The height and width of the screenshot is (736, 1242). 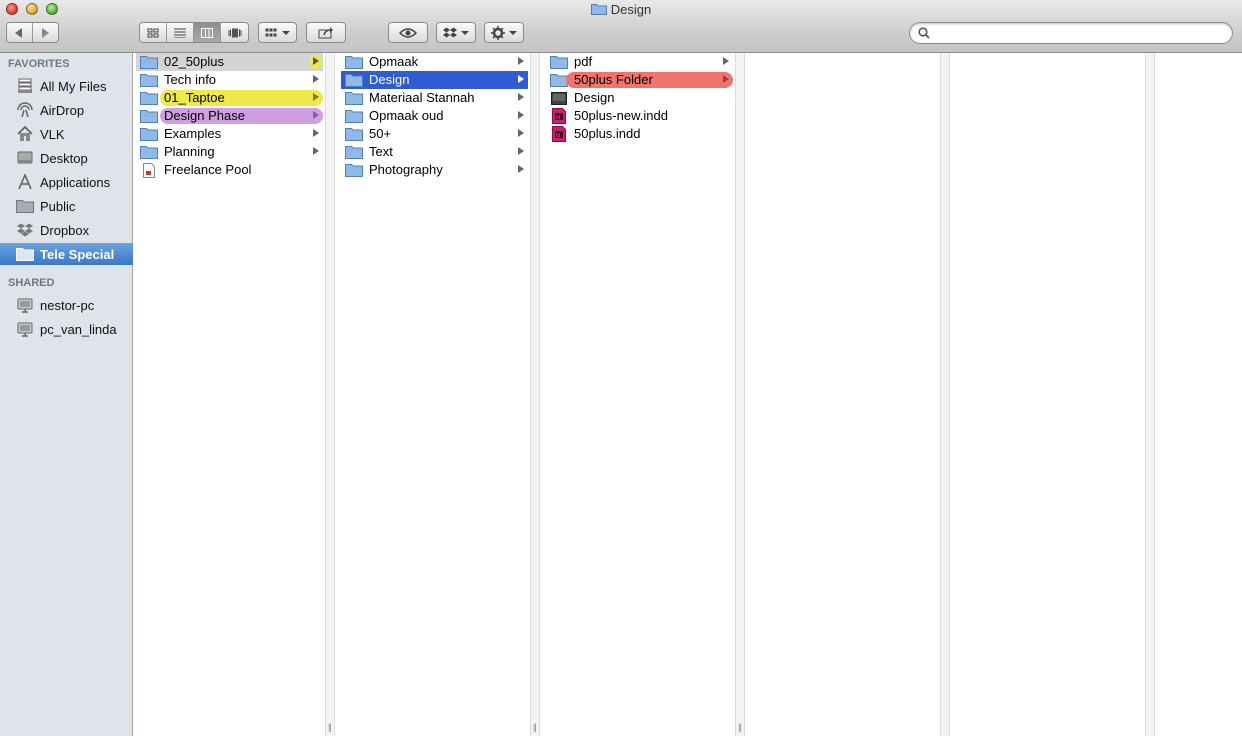 I want to click on list-item: 02_50plus, so click(x=229, y=62).